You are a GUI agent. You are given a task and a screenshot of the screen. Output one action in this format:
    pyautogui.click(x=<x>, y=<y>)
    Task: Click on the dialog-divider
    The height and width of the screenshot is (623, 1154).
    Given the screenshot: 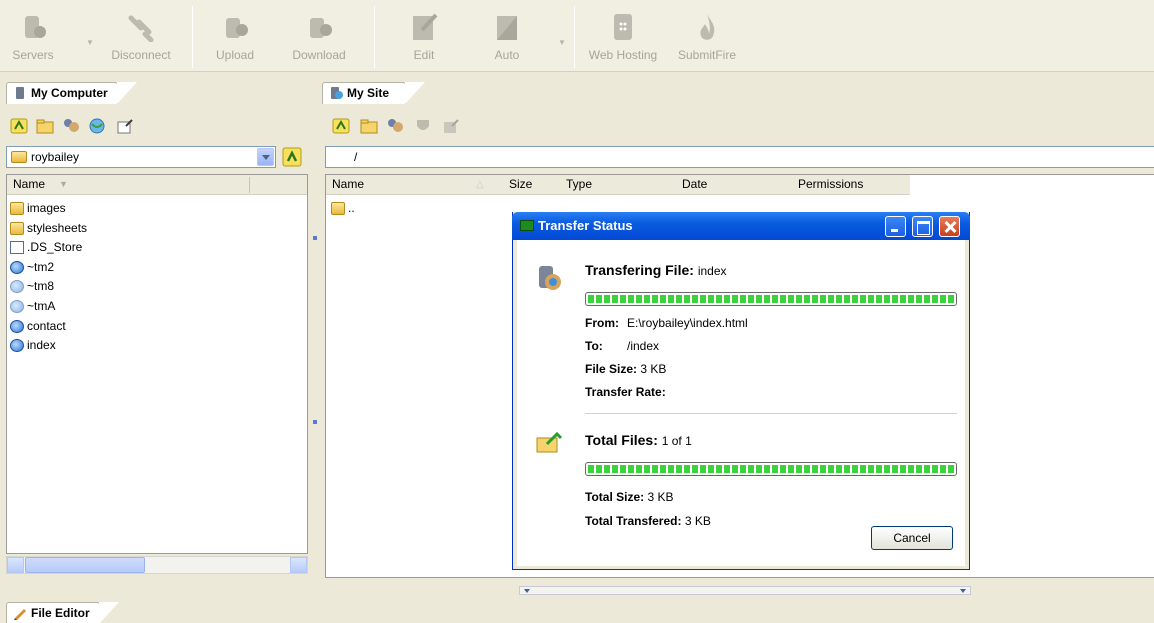 What is the action you would take?
    pyautogui.click(x=771, y=413)
    